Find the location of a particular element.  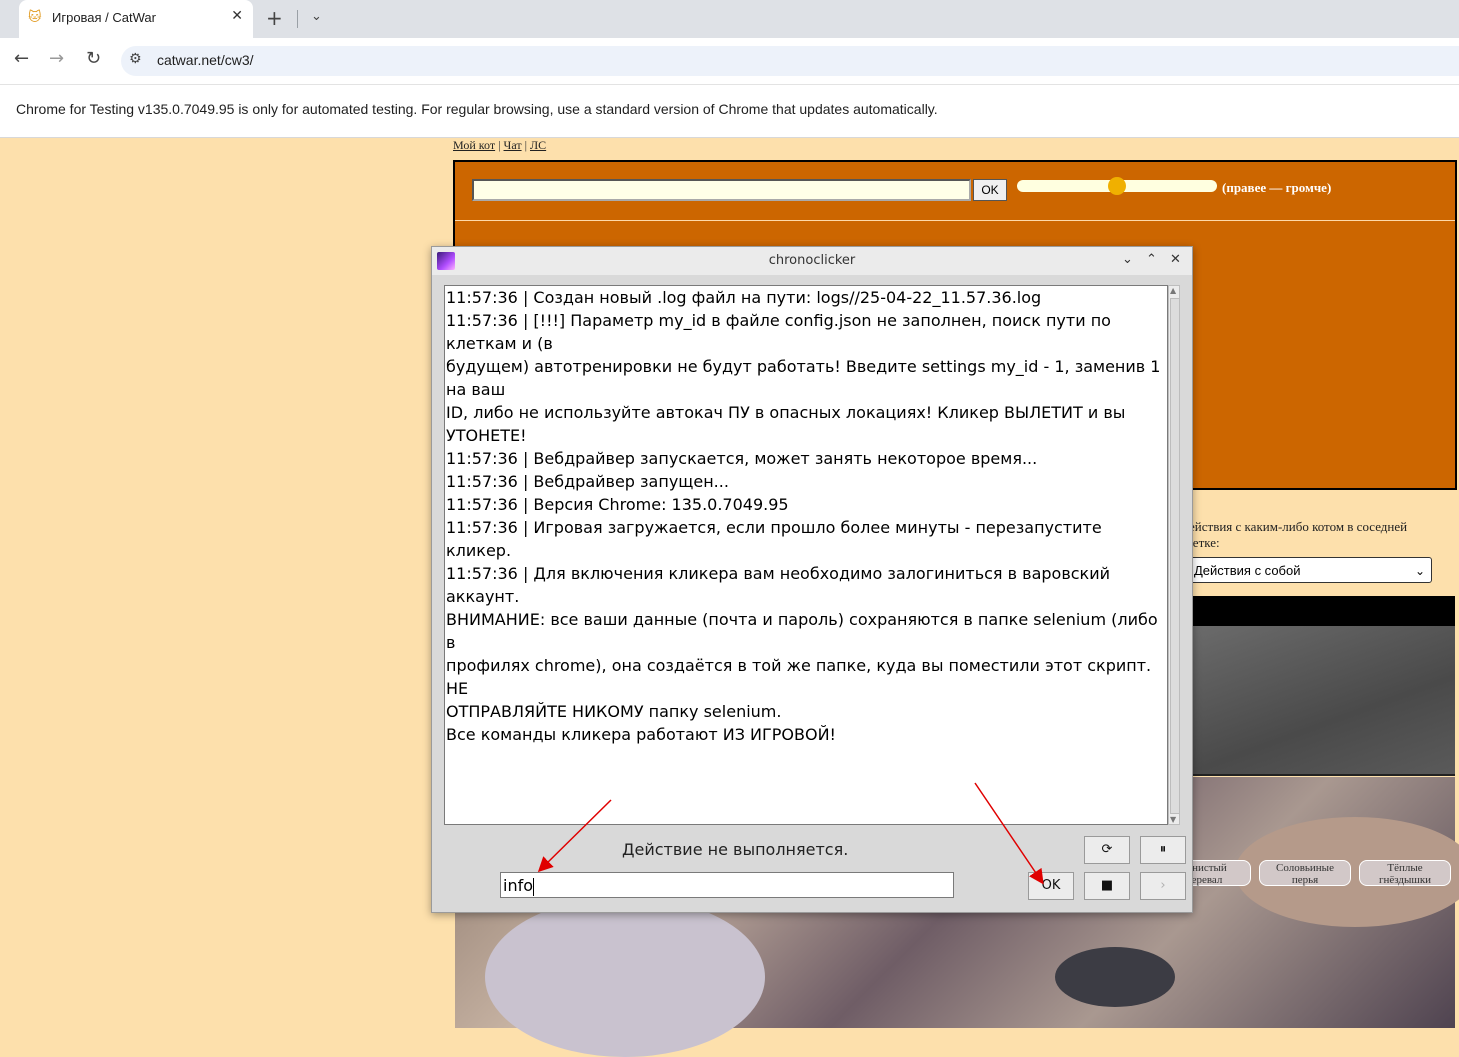

tab-search-chevron-icon: ⌄ is located at coordinates (316, 16).